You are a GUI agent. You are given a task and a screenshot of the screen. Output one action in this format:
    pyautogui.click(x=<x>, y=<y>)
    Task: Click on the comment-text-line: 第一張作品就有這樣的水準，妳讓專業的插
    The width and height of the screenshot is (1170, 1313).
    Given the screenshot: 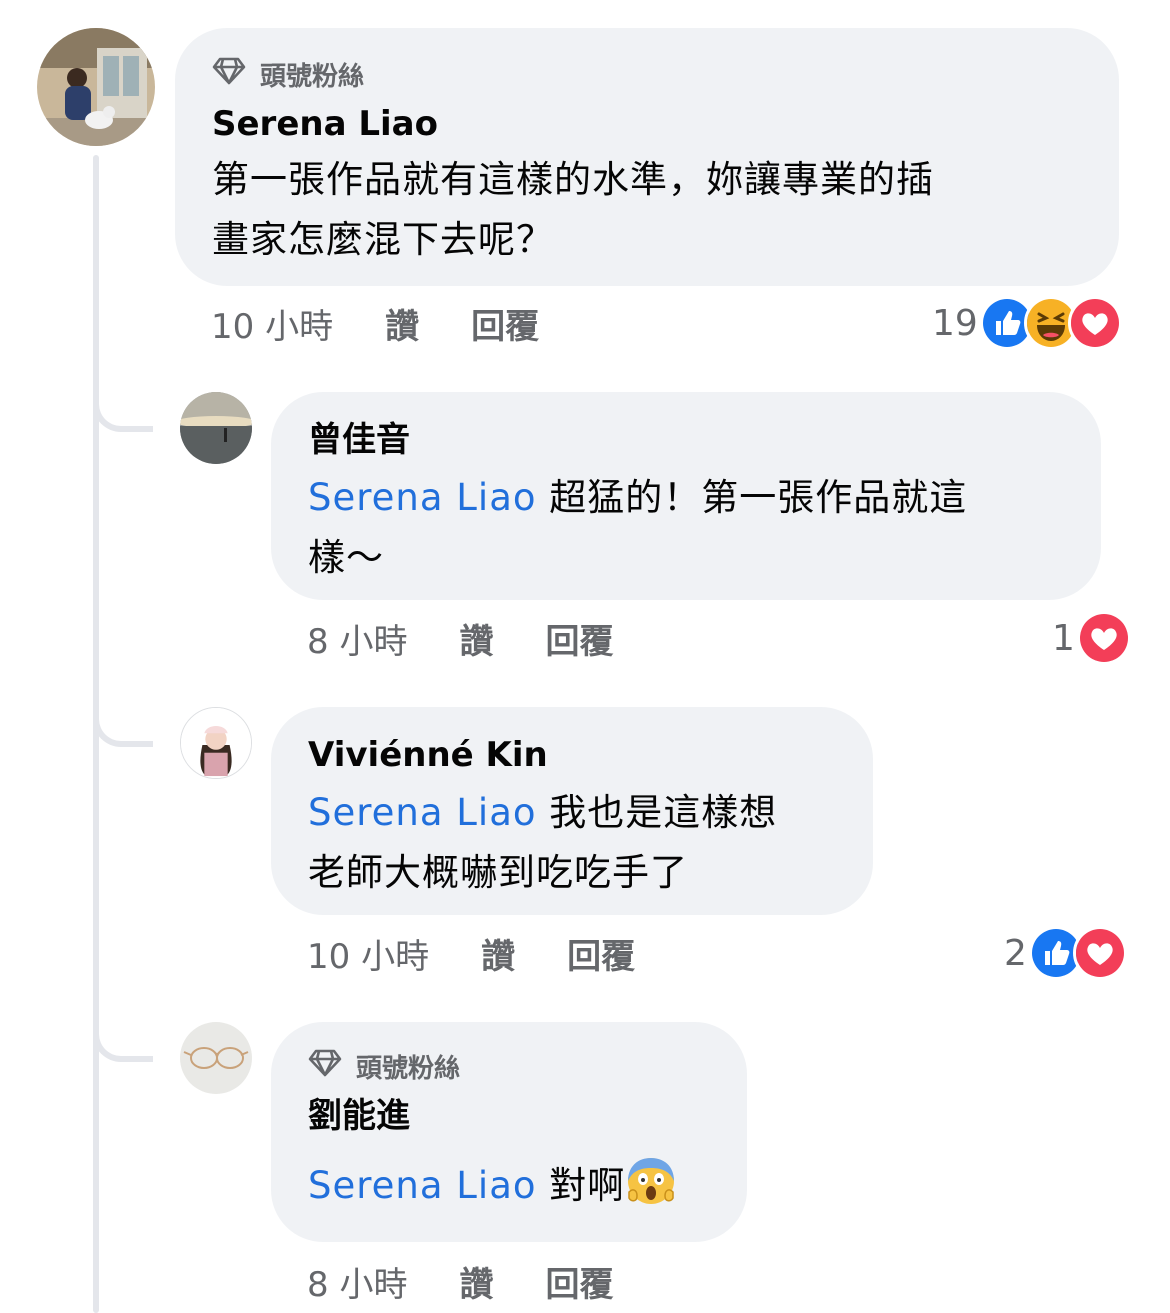 What is the action you would take?
    pyautogui.click(x=573, y=179)
    